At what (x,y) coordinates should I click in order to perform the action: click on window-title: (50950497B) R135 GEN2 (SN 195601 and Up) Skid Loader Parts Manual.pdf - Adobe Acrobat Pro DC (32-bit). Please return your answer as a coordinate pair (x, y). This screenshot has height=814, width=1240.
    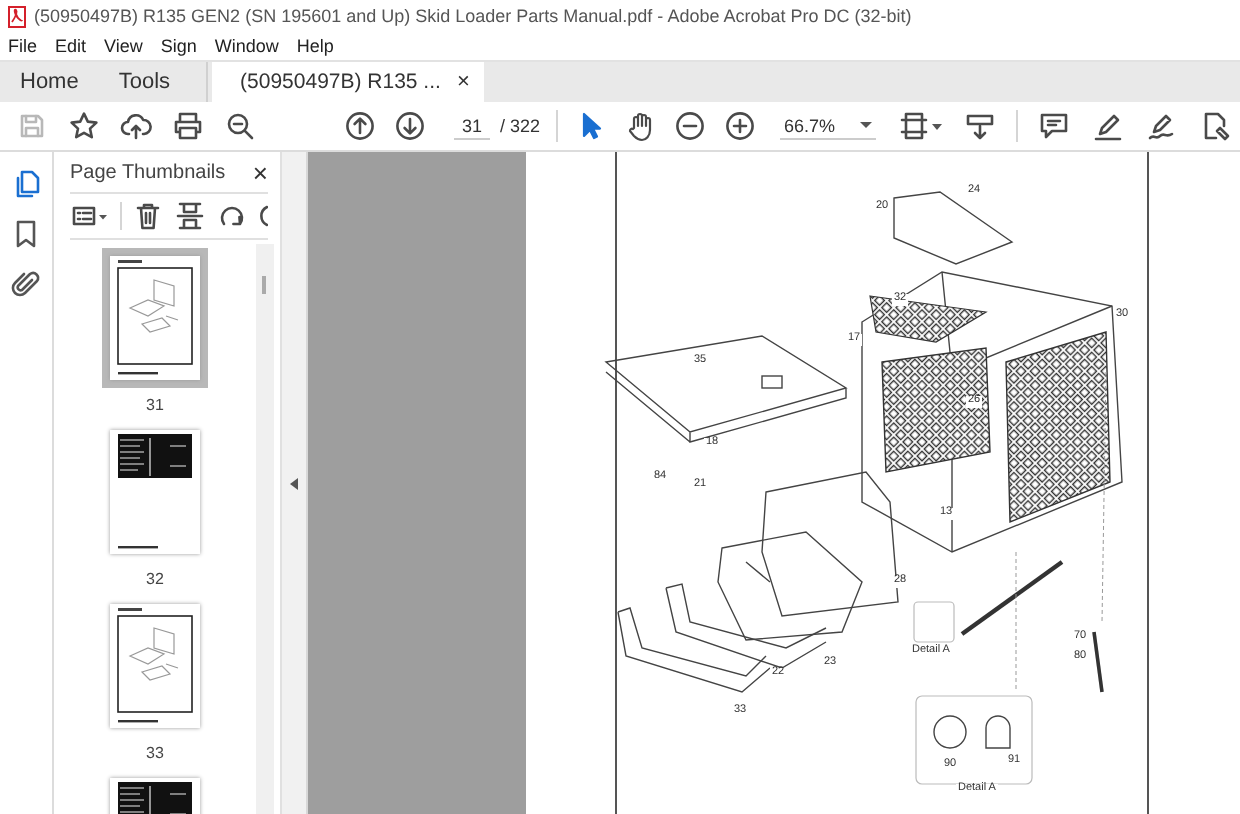
    Looking at the image, I should click on (473, 16).